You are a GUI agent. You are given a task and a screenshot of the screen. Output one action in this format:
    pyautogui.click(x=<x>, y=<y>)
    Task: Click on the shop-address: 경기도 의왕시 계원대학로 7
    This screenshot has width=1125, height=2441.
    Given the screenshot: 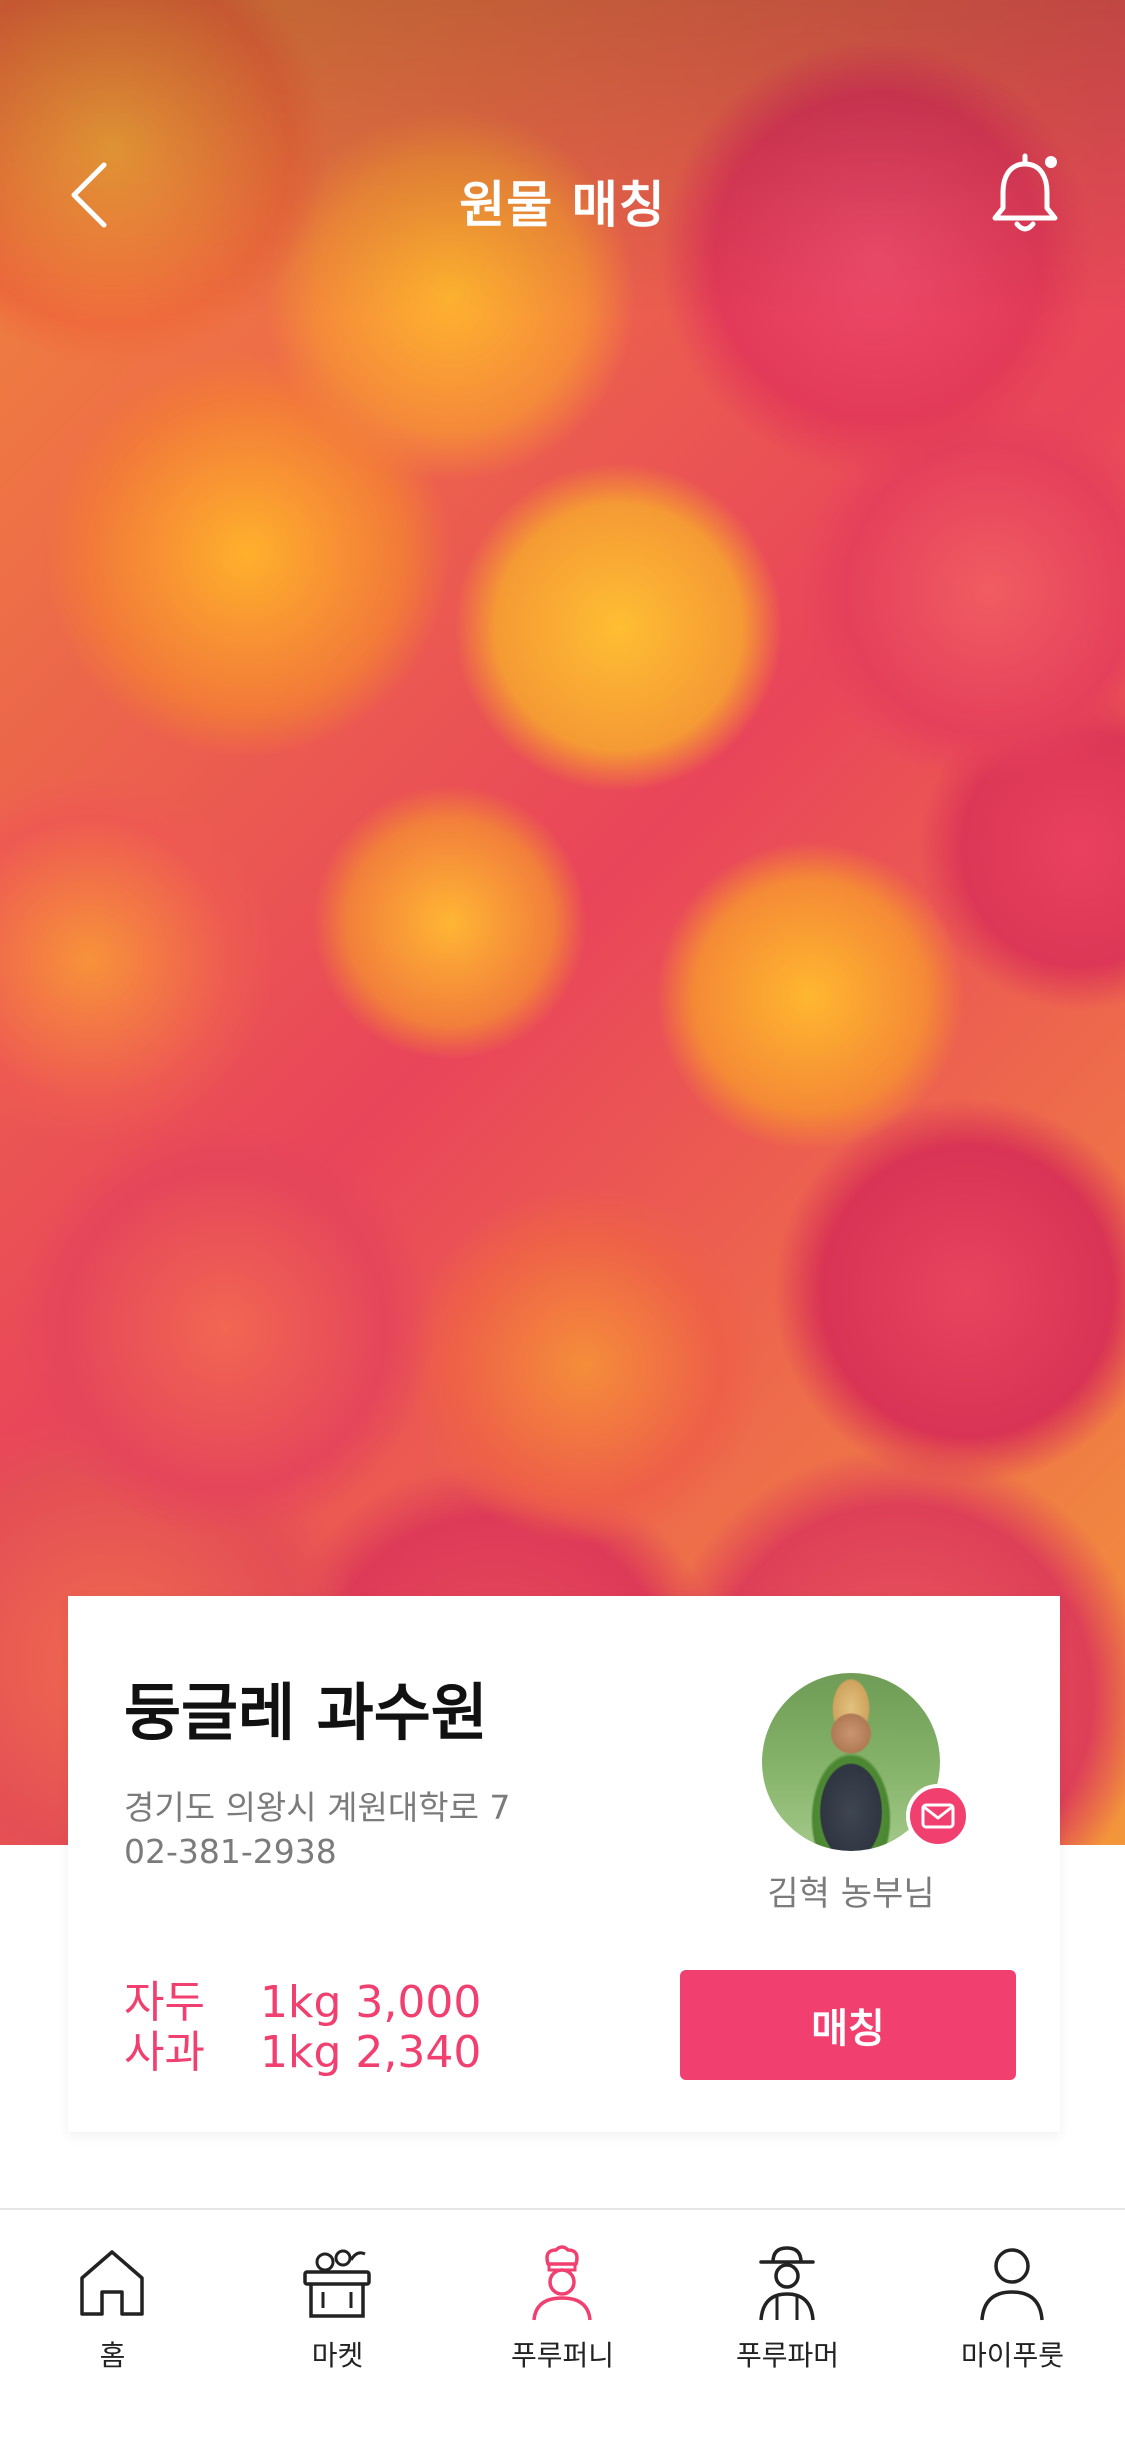 What is the action you would take?
    pyautogui.click(x=317, y=1807)
    